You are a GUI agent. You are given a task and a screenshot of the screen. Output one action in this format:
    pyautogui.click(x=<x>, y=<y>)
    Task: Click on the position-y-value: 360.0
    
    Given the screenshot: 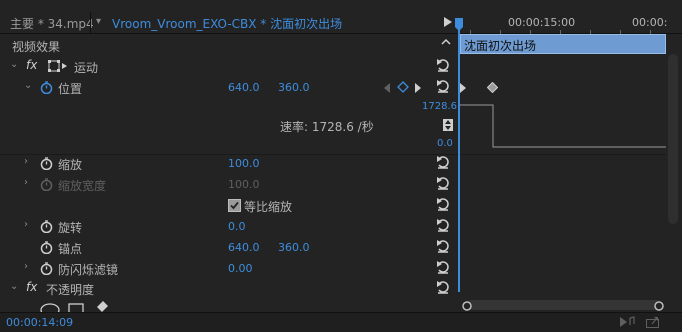 What is the action you would take?
    pyautogui.click(x=294, y=87)
    